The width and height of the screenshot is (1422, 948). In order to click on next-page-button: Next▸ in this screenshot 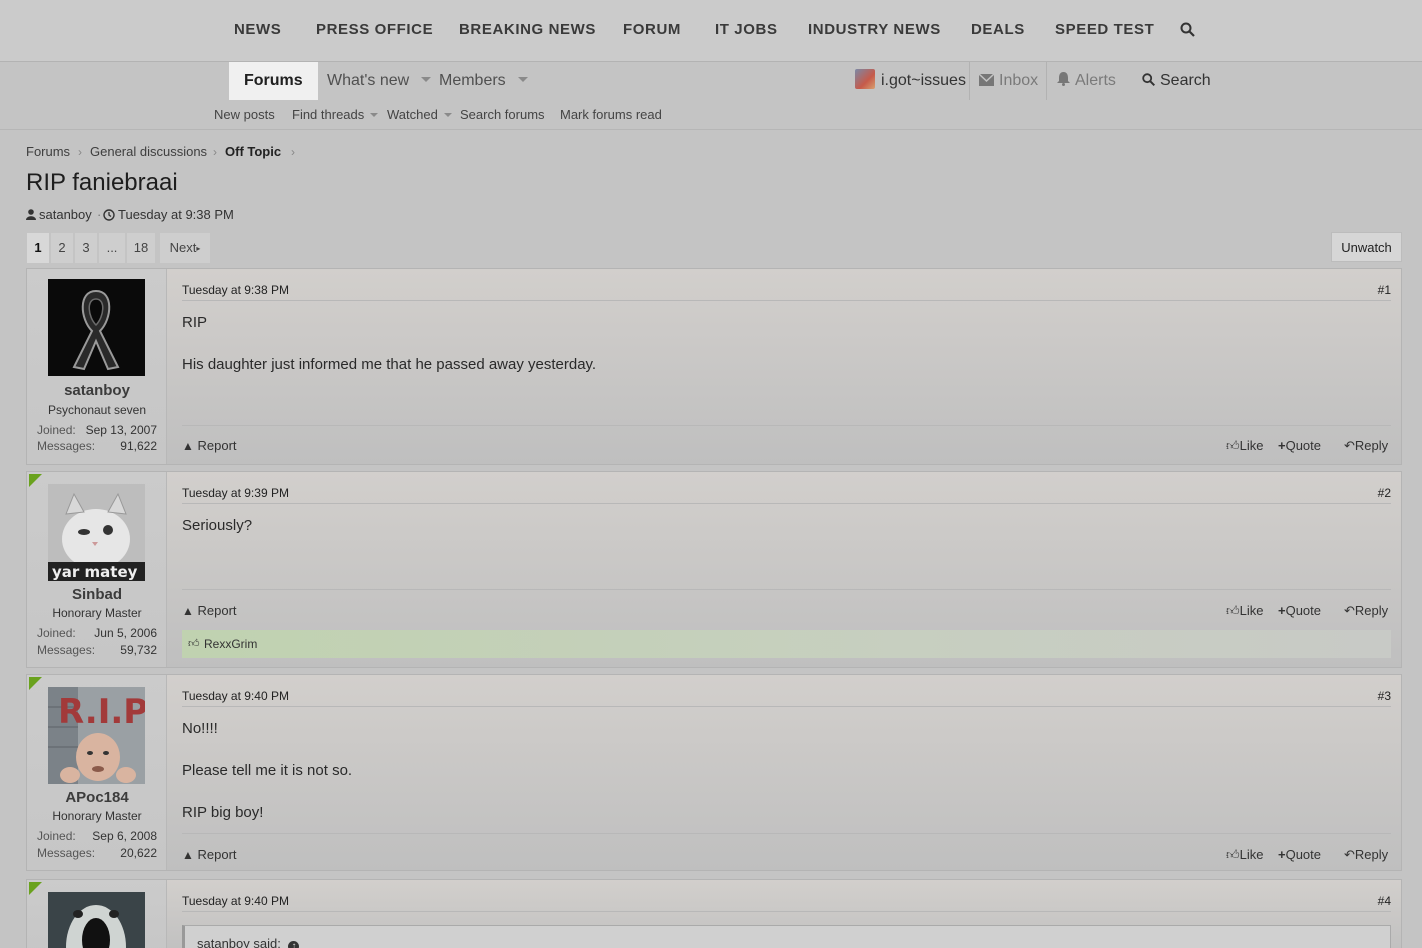, I will do `click(185, 248)`.